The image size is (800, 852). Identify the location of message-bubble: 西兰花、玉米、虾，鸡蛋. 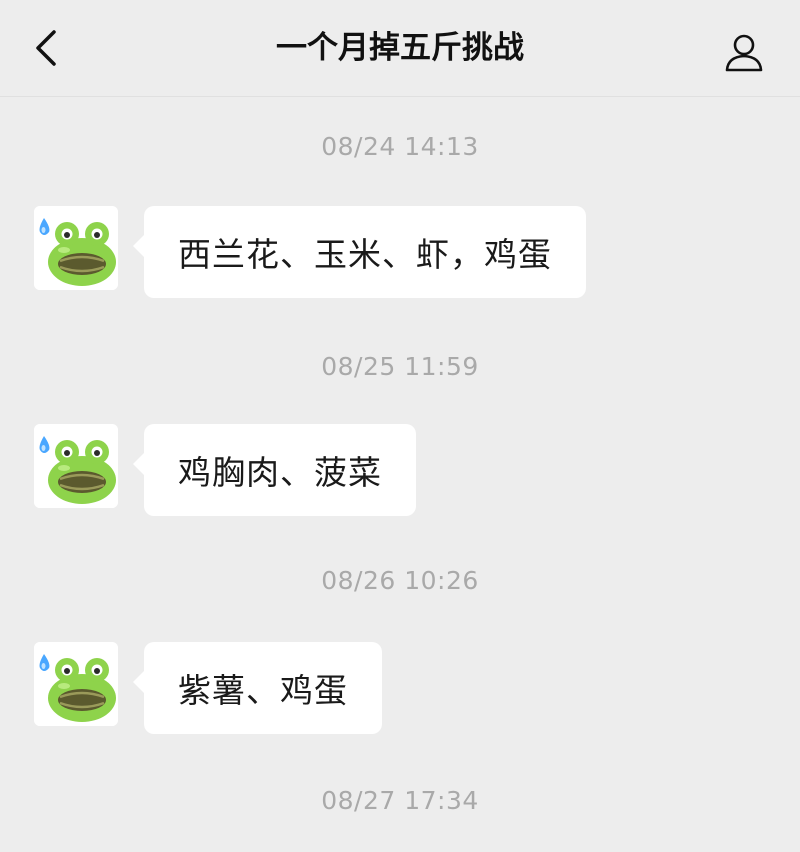
(359, 252).